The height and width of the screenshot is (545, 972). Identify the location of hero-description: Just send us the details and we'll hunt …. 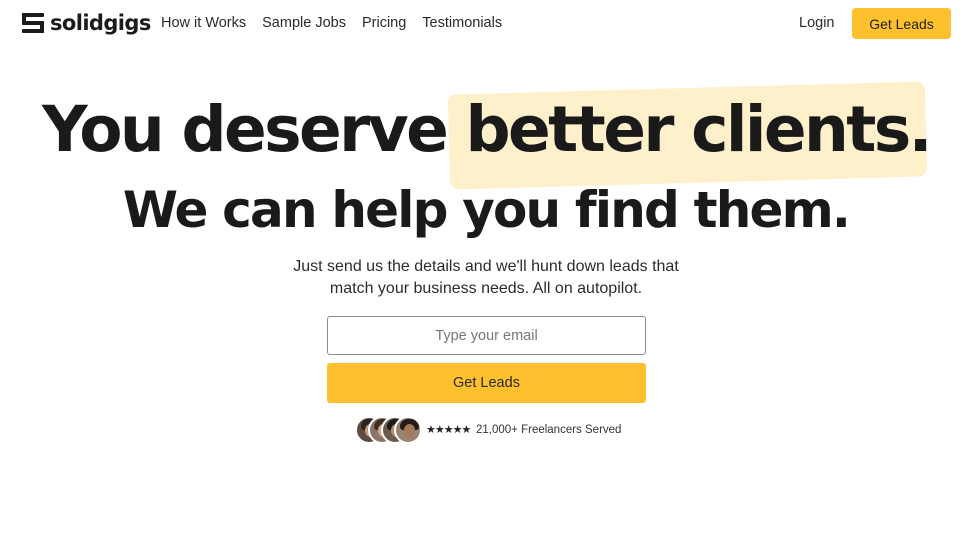
(486, 278).